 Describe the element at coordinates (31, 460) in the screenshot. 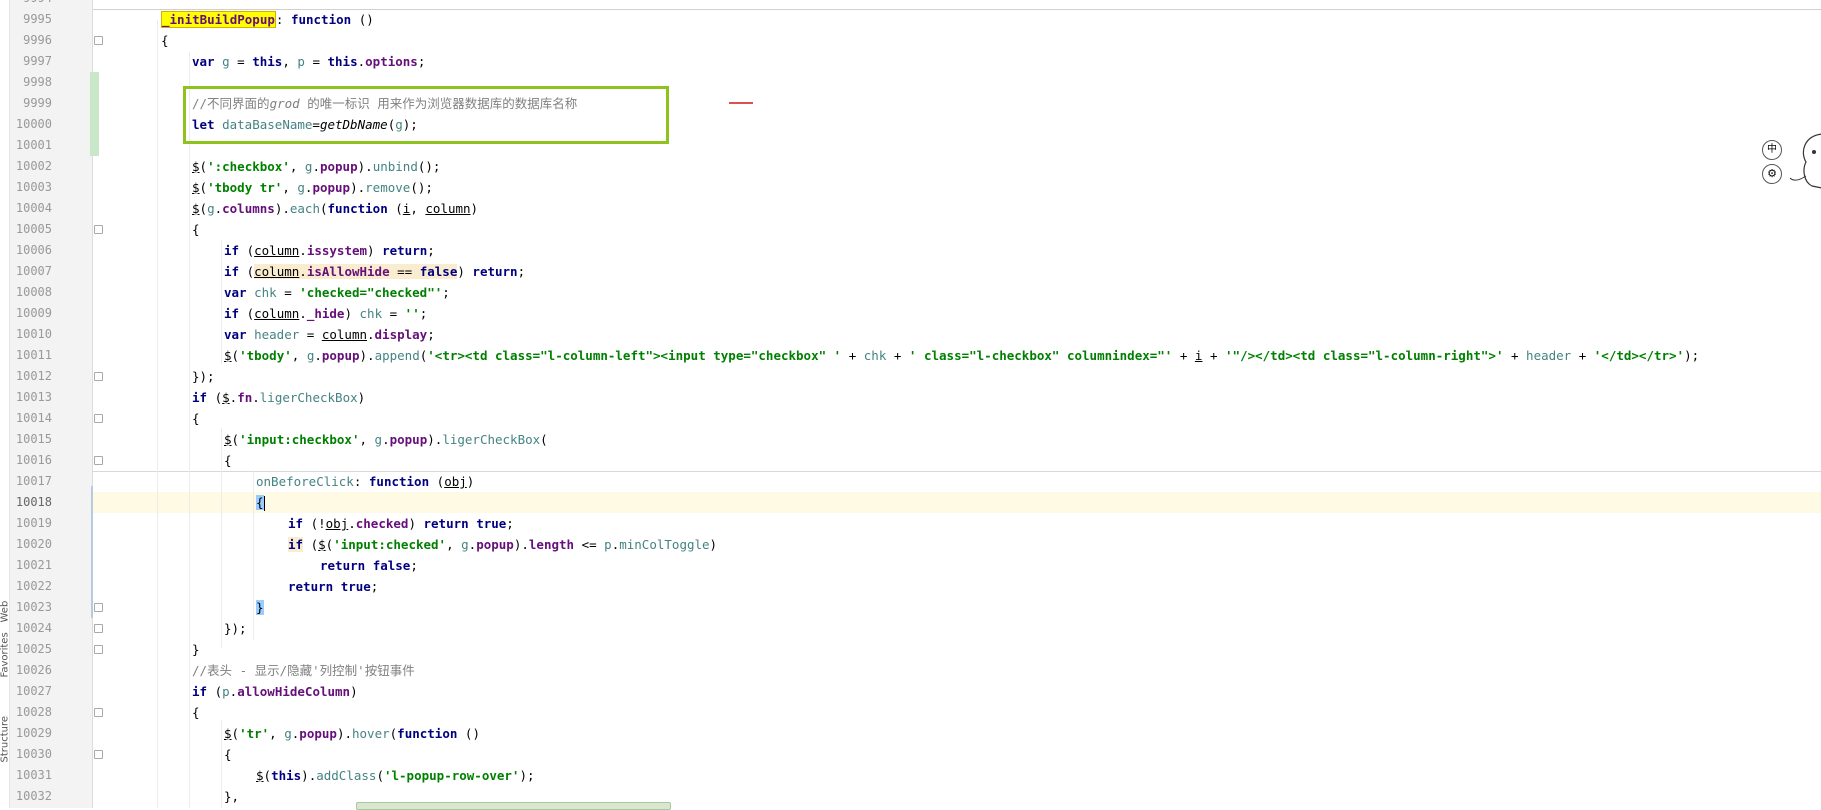

I see `line-number: 10016` at that location.